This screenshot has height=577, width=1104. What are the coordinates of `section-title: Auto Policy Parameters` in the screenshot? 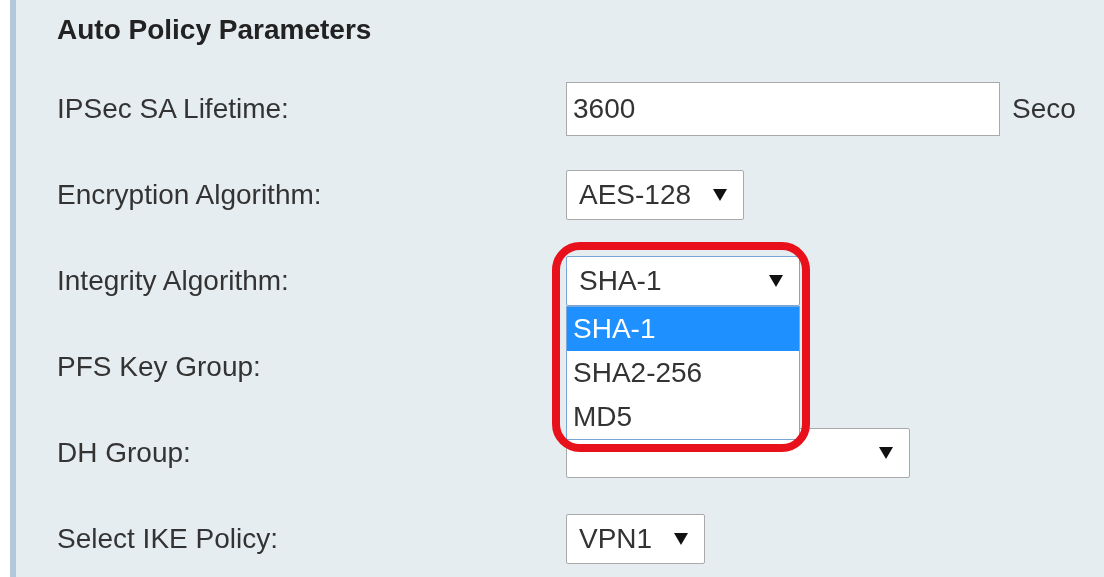 It's located at (214, 30).